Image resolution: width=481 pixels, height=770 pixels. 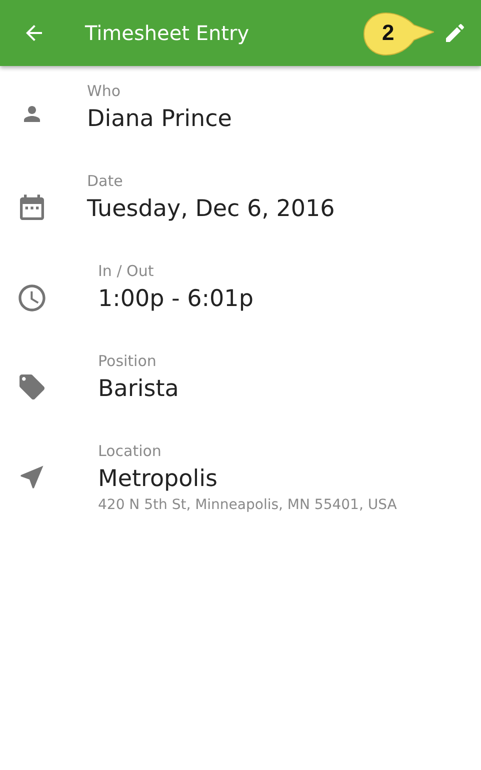 I want to click on field-label: Position, so click(x=128, y=361).